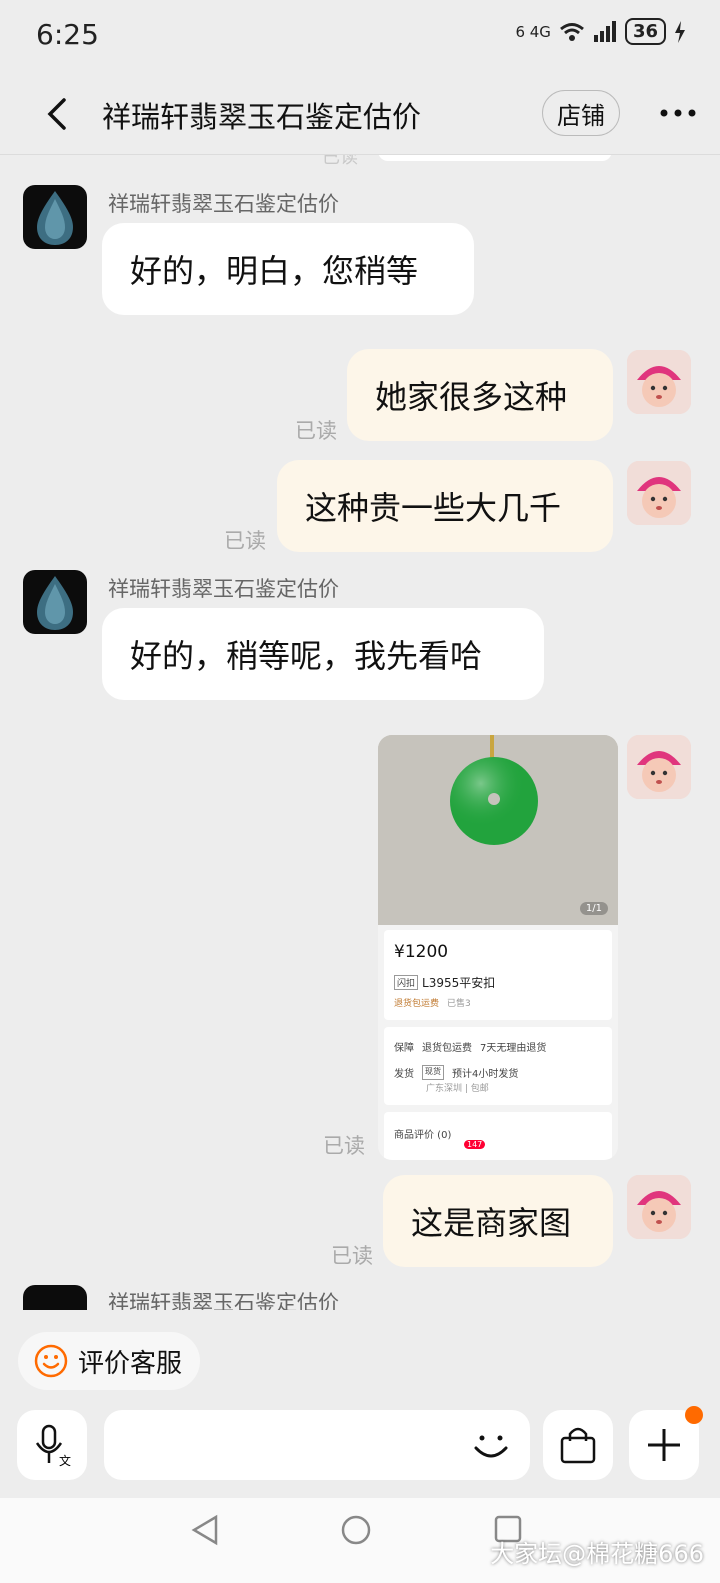 This screenshot has height=1583, width=720. What do you see at coordinates (445, 506) in the screenshot?
I see `outgoing-message: 这种贵一些大几千` at bounding box center [445, 506].